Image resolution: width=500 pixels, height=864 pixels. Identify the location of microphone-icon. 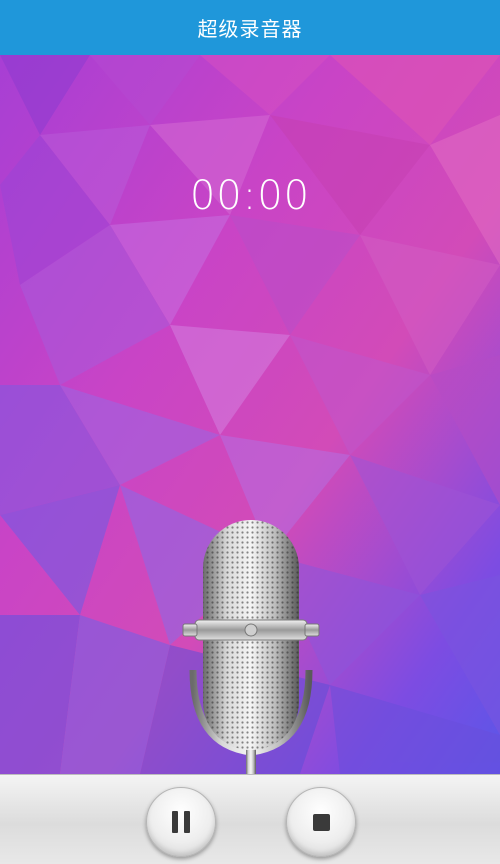
(251, 647).